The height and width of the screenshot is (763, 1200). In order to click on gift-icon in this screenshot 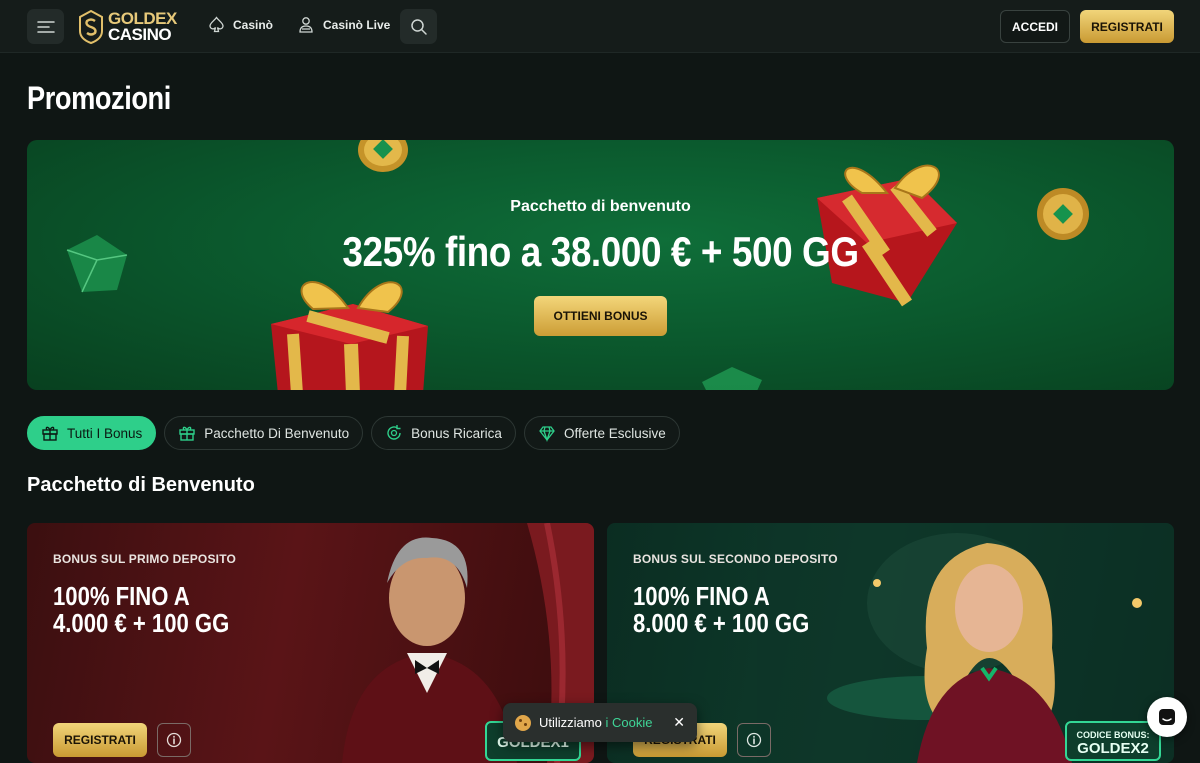, I will do `click(50, 433)`.